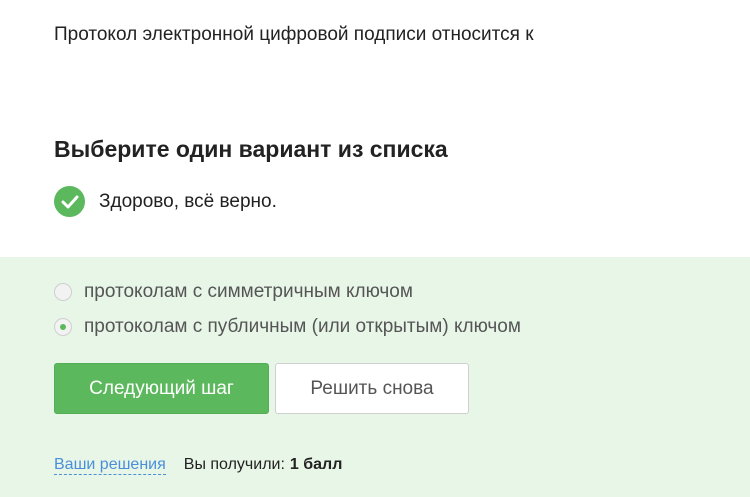 This screenshot has width=750, height=497. Describe the element at coordinates (63, 292) in the screenshot. I see `radio-button` at that location.